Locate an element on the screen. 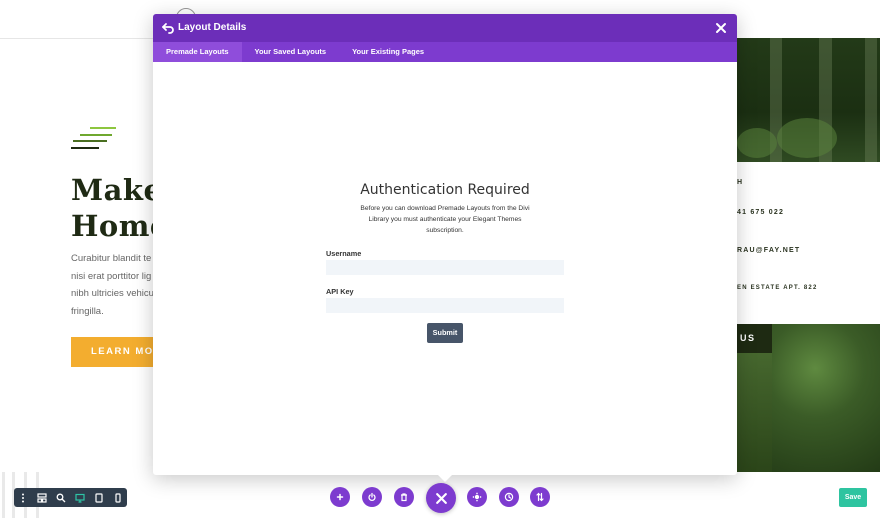  power-button is located at coordinates (372, 497).